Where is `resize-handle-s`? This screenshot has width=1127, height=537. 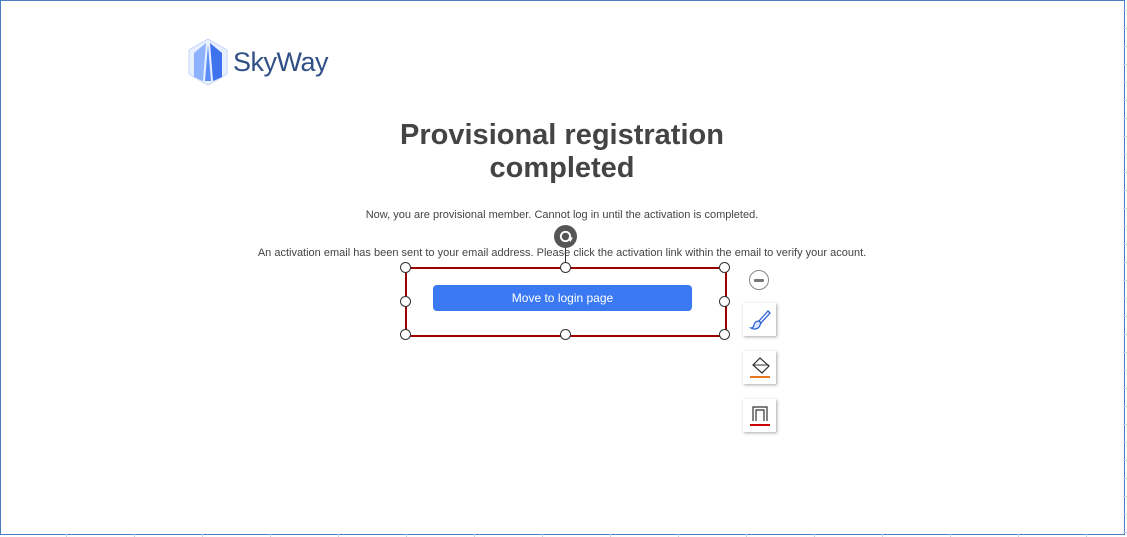 resize-handle-s is located at coordinates (565, 334).